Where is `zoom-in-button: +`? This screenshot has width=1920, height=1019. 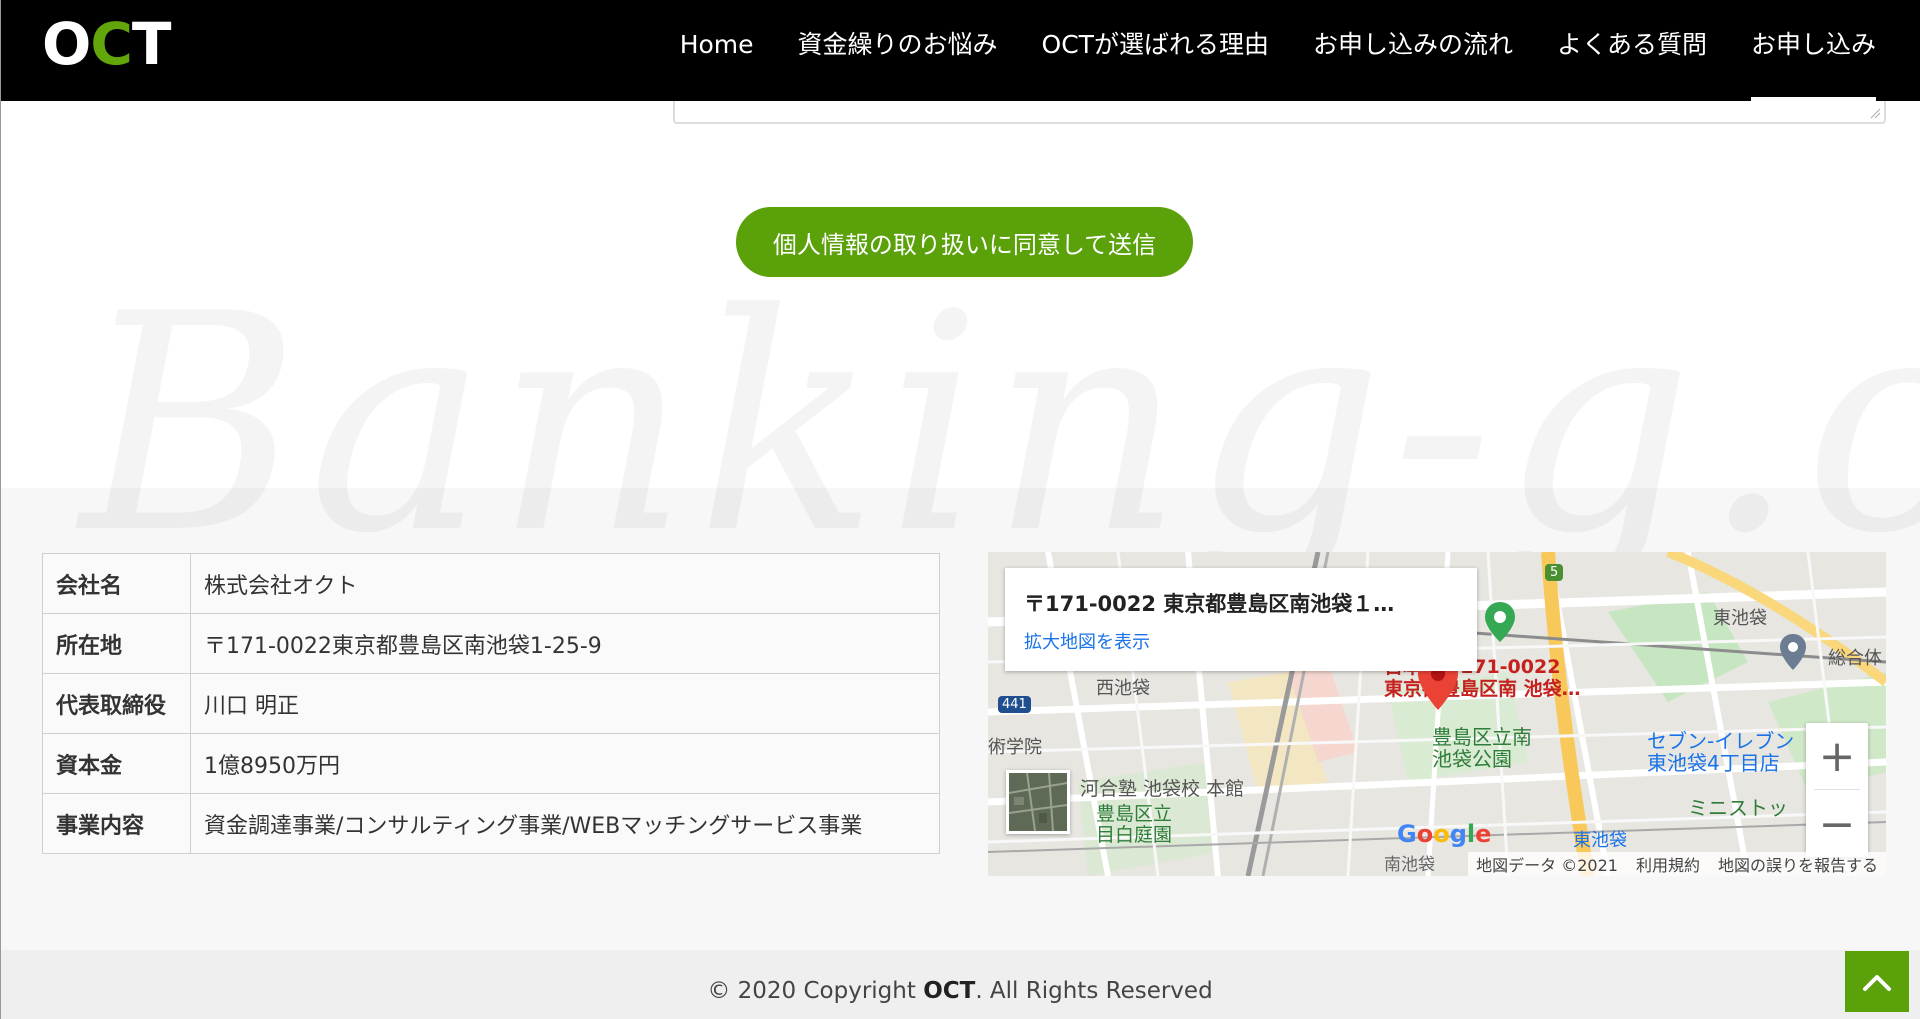 zoom-in-button: + is located at coordinates (1837, 756).